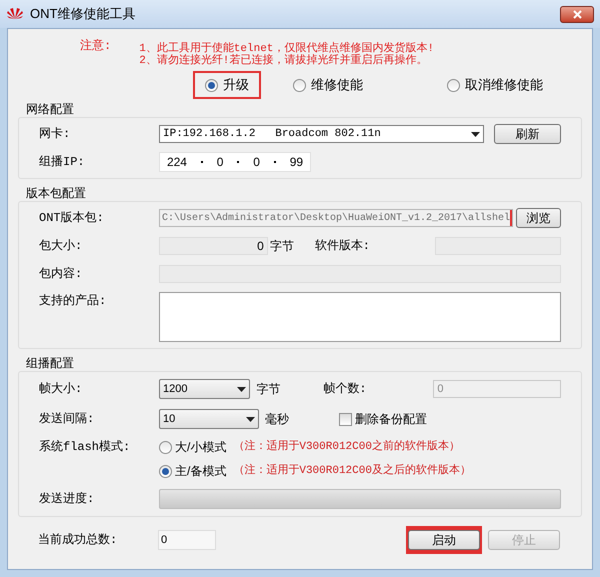 The image size is (600, 577). I want to click on radio-label: 主/备模式, so click(200, 471).